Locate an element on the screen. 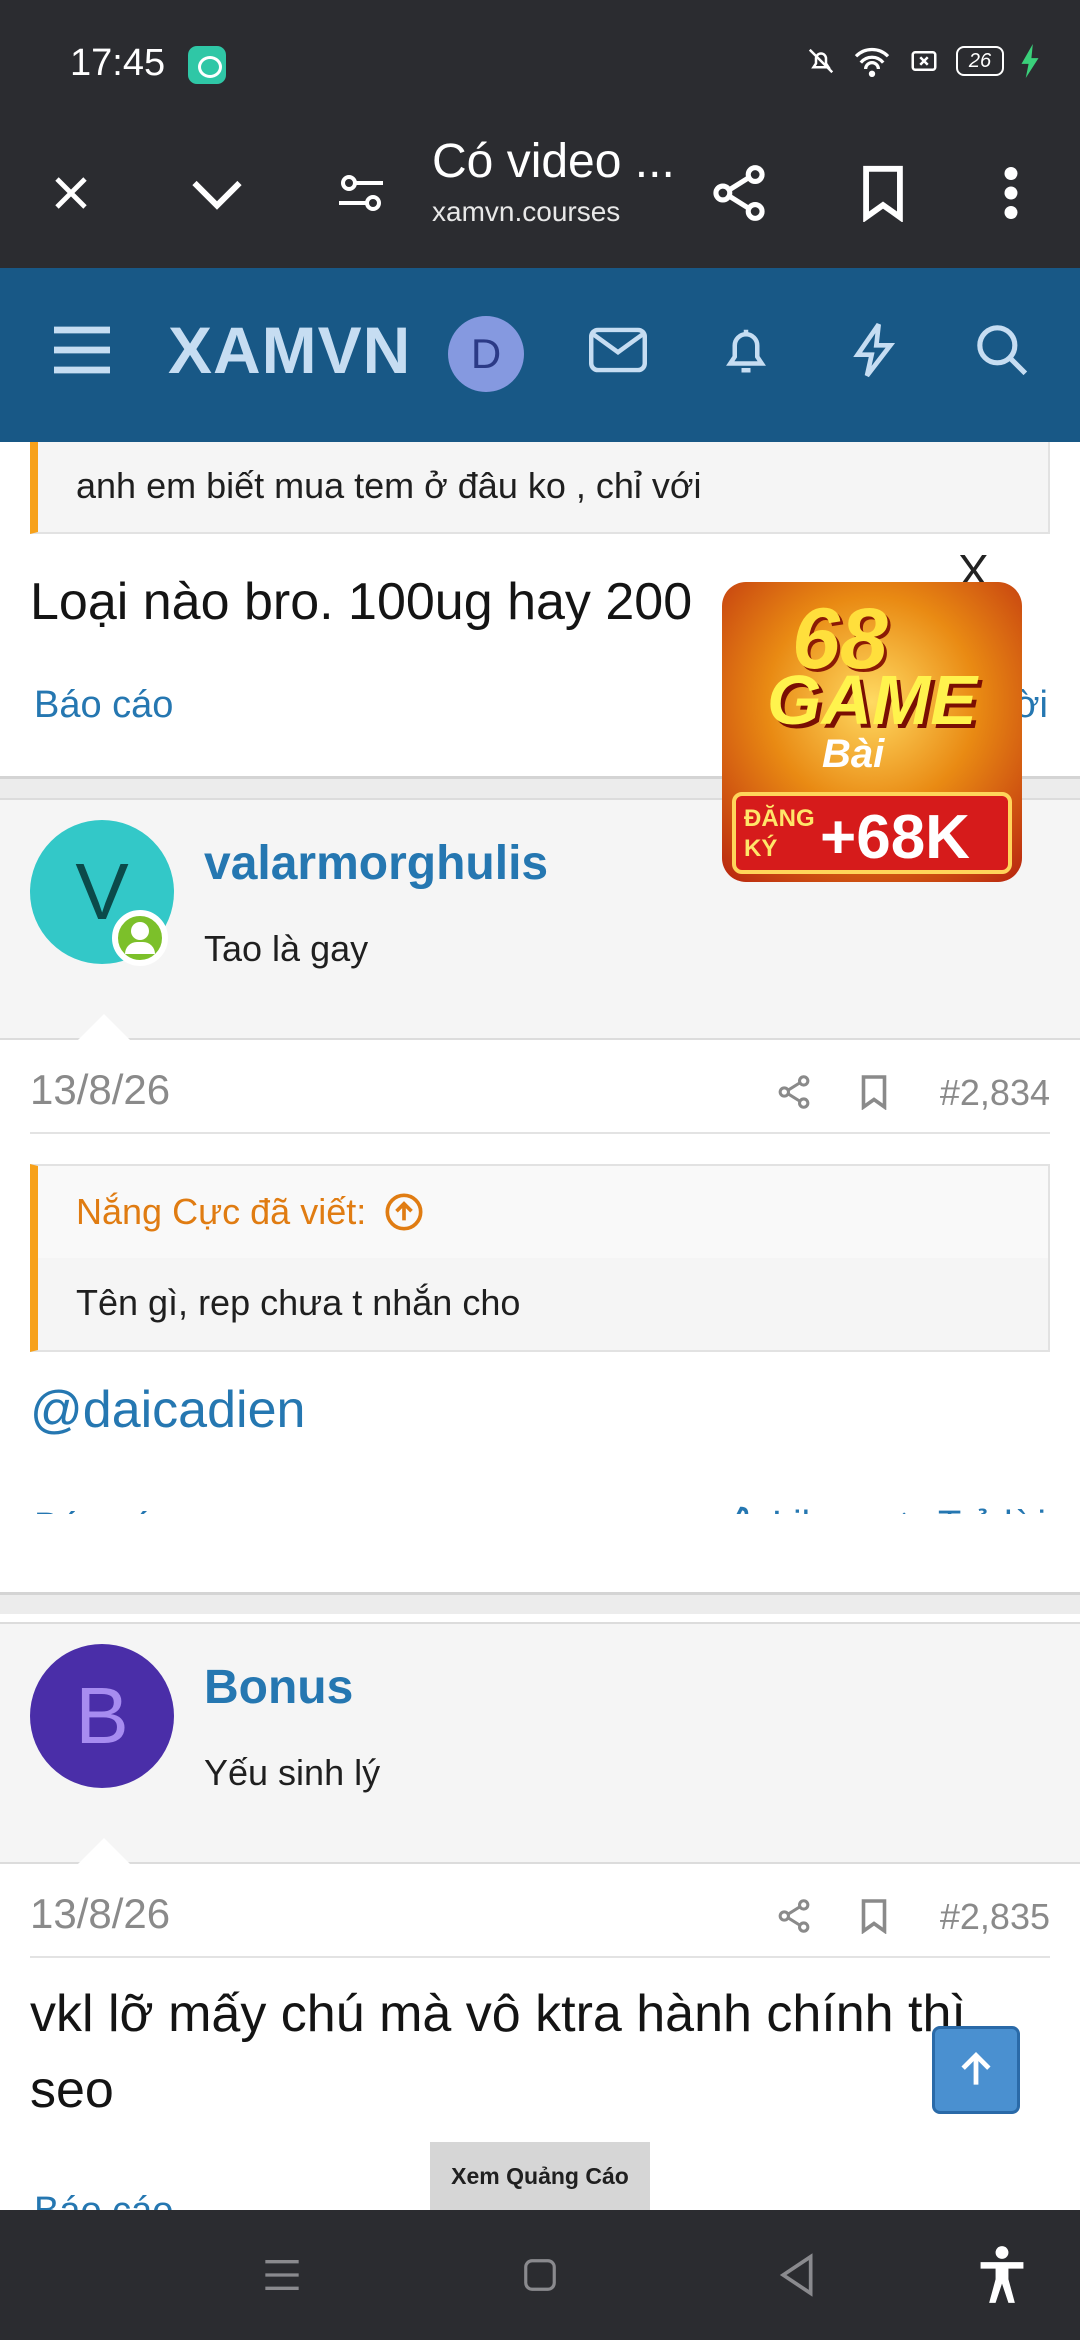  browser-toolbar: Có video ... xamvn.courses is located at coordinates (540, 194).